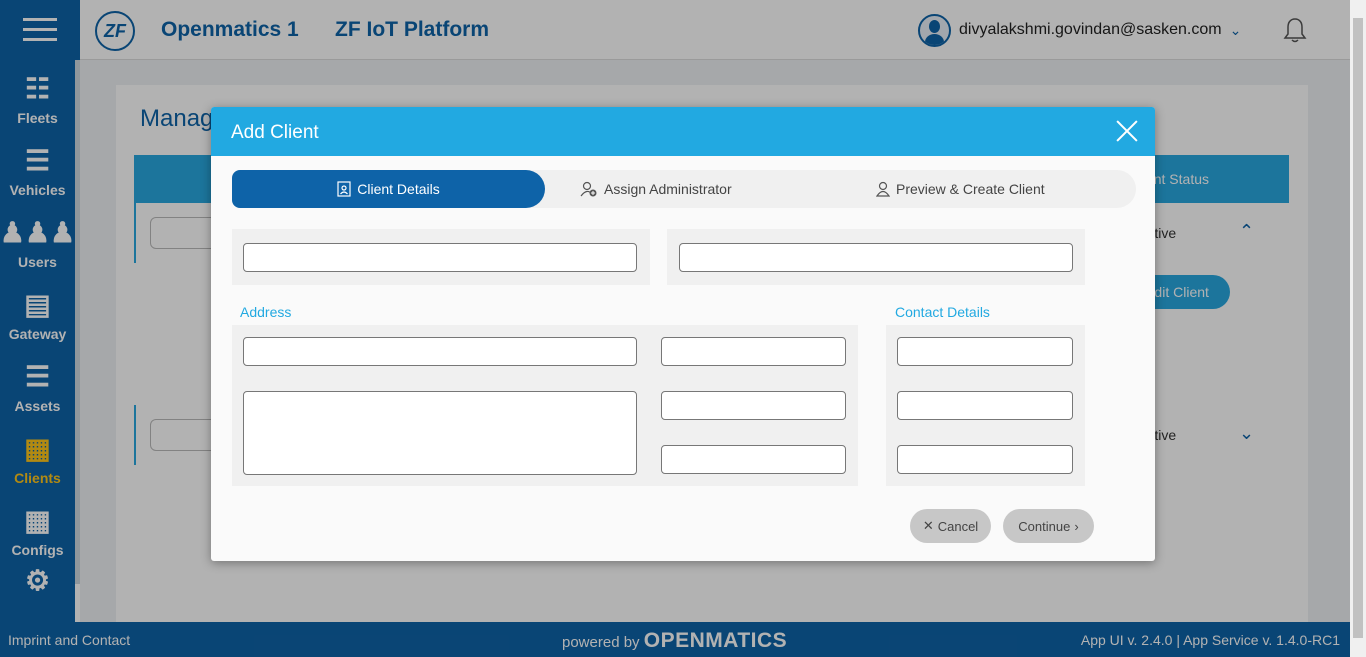 This screenshot has width=1366, height=657. What do you see at coordinates (985, 405) in the screenshot?
I see `contact-email-field` at bounding box center [985, 405].